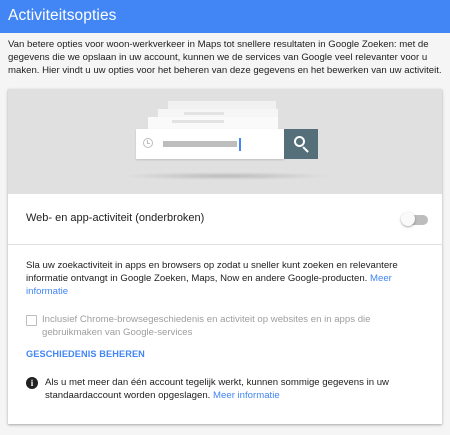  Describe the element at coordinates (305, 149) in the screenshot. I see `search-icon-handle` at that location.